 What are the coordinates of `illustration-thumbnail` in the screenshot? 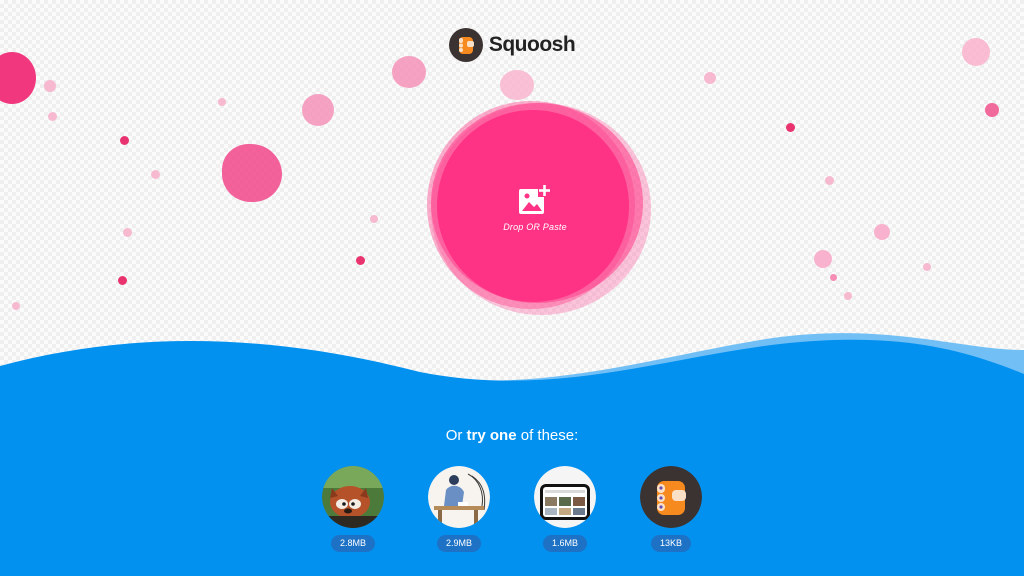 It's located at (459, 497).